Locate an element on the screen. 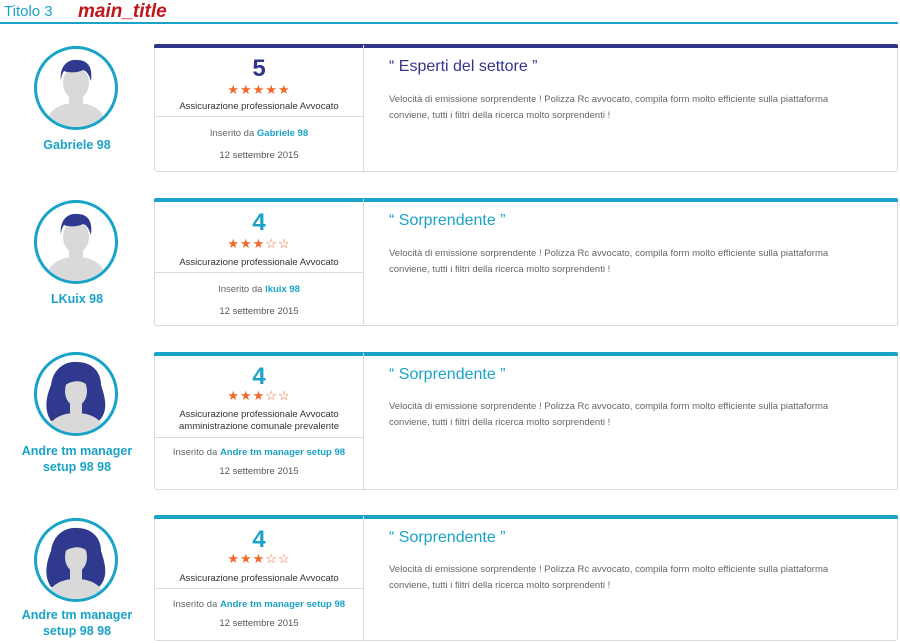 This screenshot has height=643, width=900. main-title: main_title is located at coordinates (122, 11).